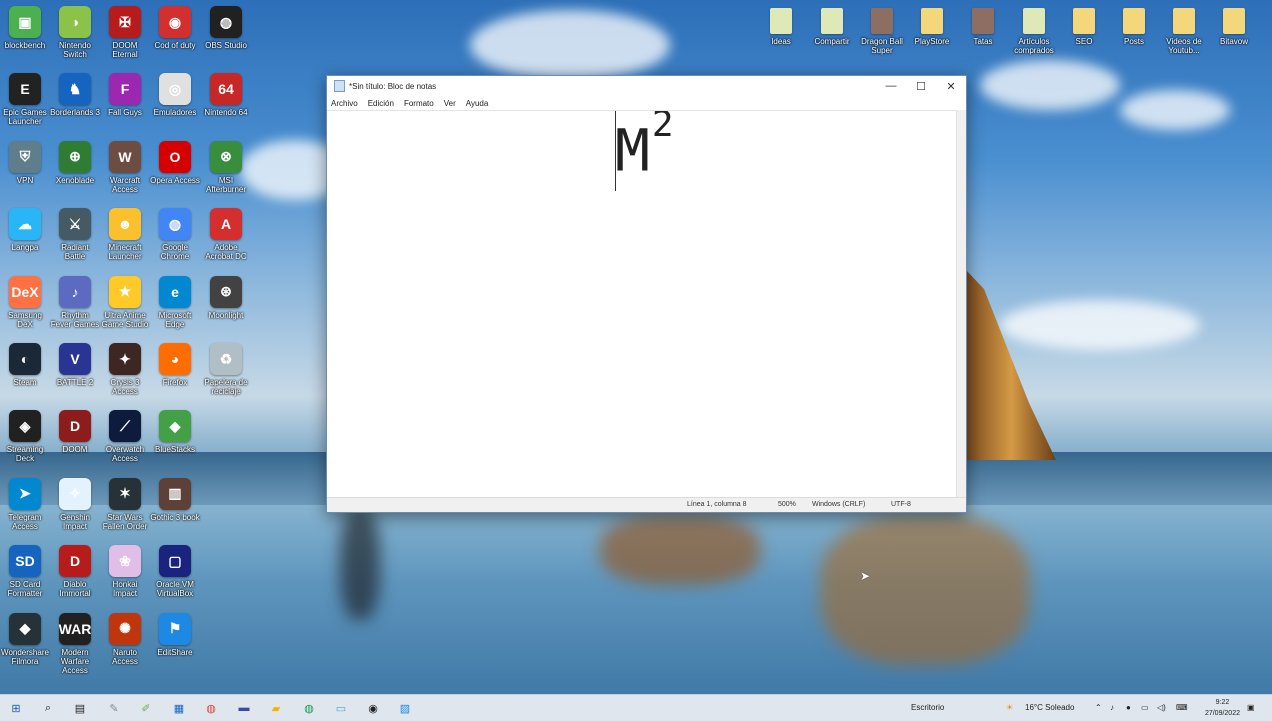 This screenshot has width=1272, height=721. What do you see at coordinates (373, 708) in the screenshot?
I see `taskbar-obs-icon: ◉` at bounding box center [373, 708].